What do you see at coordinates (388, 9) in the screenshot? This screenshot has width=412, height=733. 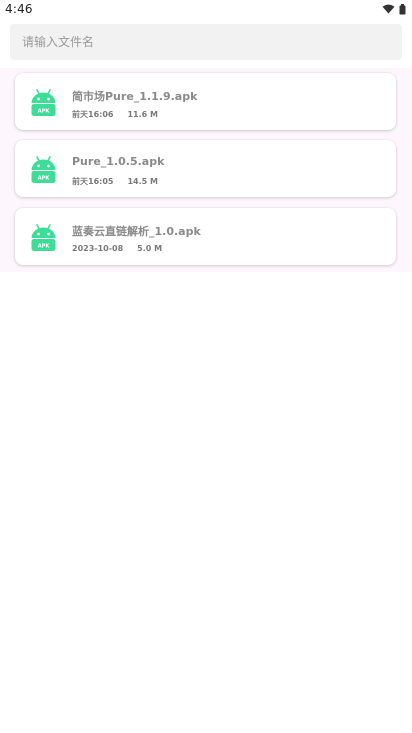 I see `wifi-icon` at bounding box center [388, 9].